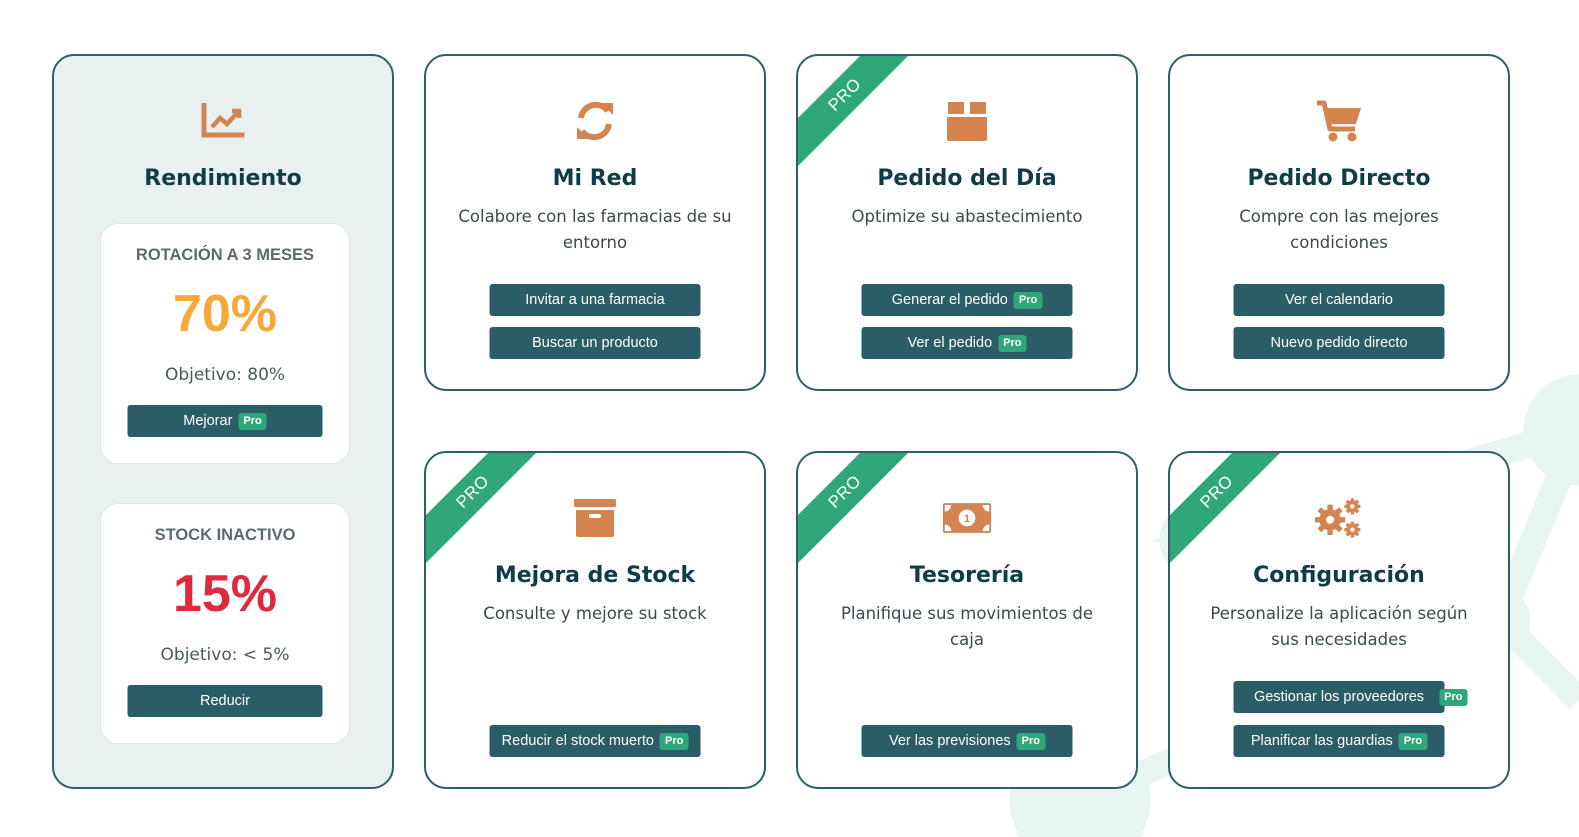 The height and width of the screenshot is (837, 1579). What do you see at coordinates (1339, 518) in the screenshot?
I see `cogs-icon` at bounding box center [1339, 518].